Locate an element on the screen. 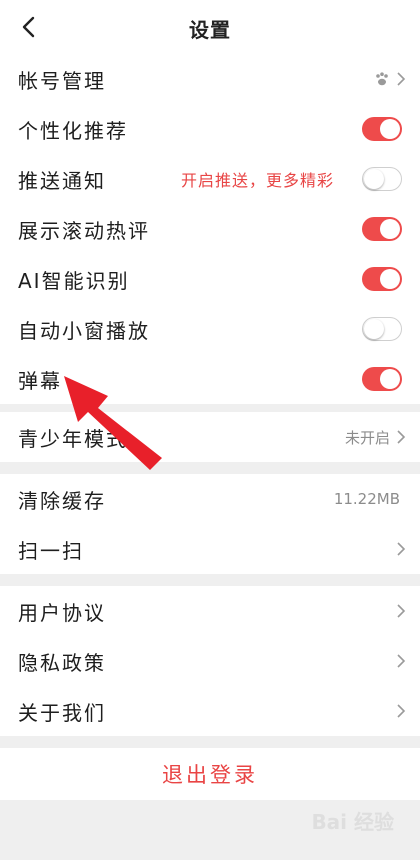 Image resolution: width=420 pixels, height=860 pixels. row-label: 清除缓存 is located at coordinates (62, 500).